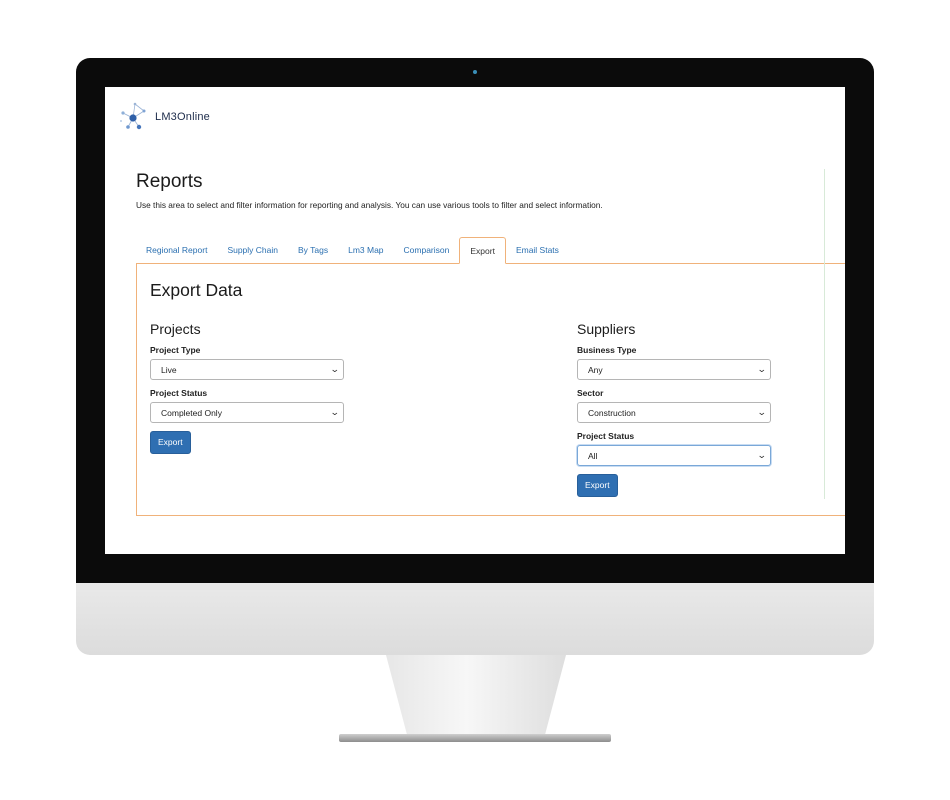 The height and width of the screenshot is (800, 950). Describe the element at coordinates (247, 412) in the screenshot. I see `project-status-select: Completed Only ⌄` at that location.